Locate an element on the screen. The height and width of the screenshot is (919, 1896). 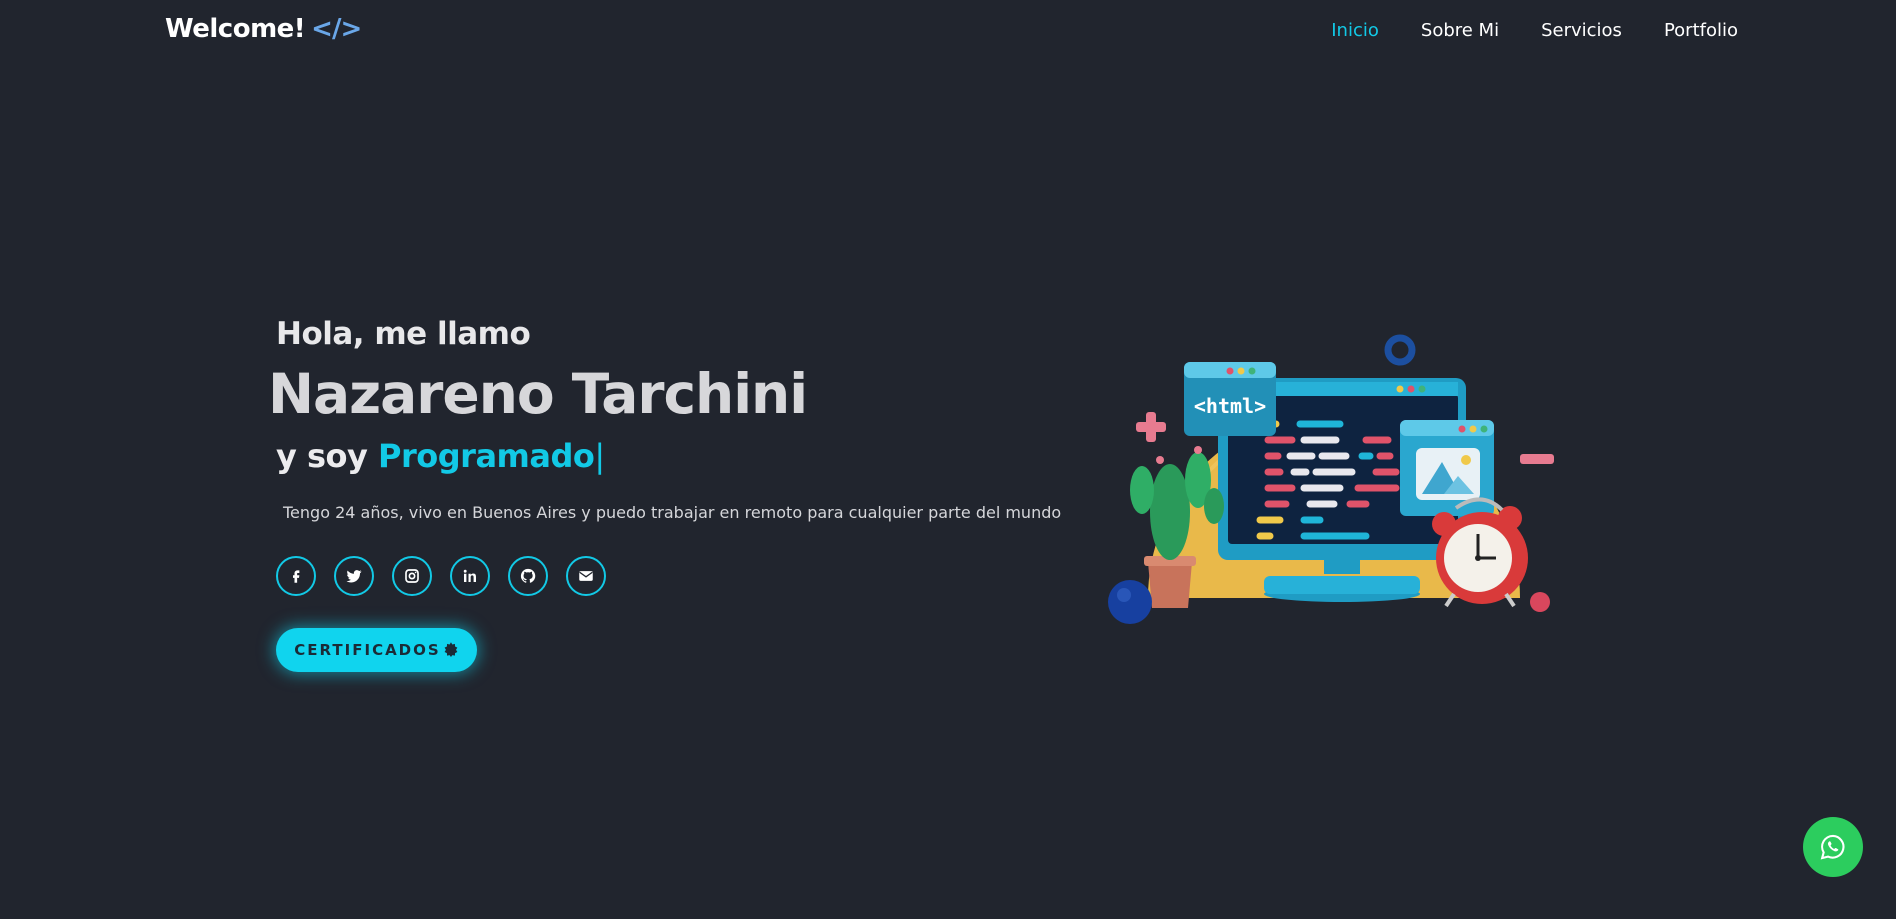
whatsapp-icon is located at coordinates (1832, 847).